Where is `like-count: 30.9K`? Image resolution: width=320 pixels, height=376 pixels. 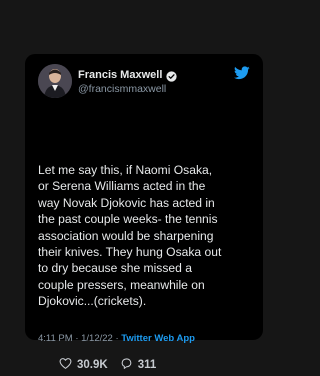 like-count: 30.9K is located at coordinates (92, 365).